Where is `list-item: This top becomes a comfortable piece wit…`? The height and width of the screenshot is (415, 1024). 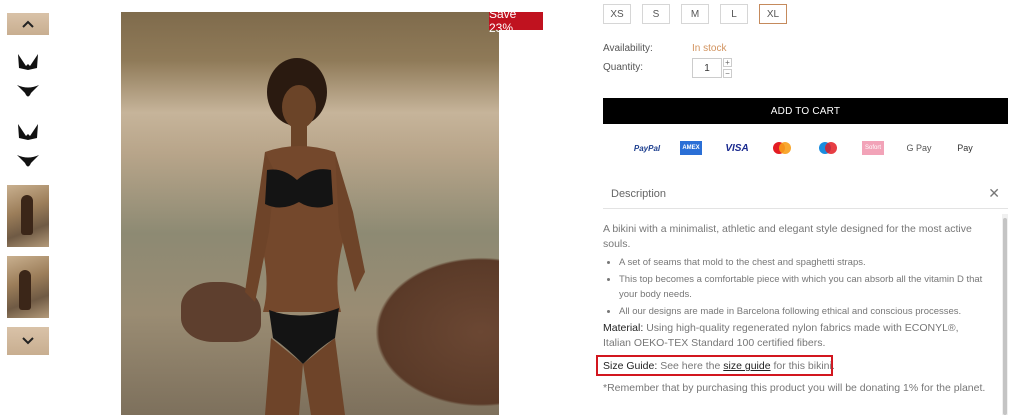 list-item: This top becomes a comfortable piece wit… is located at coordinates (809, 287).